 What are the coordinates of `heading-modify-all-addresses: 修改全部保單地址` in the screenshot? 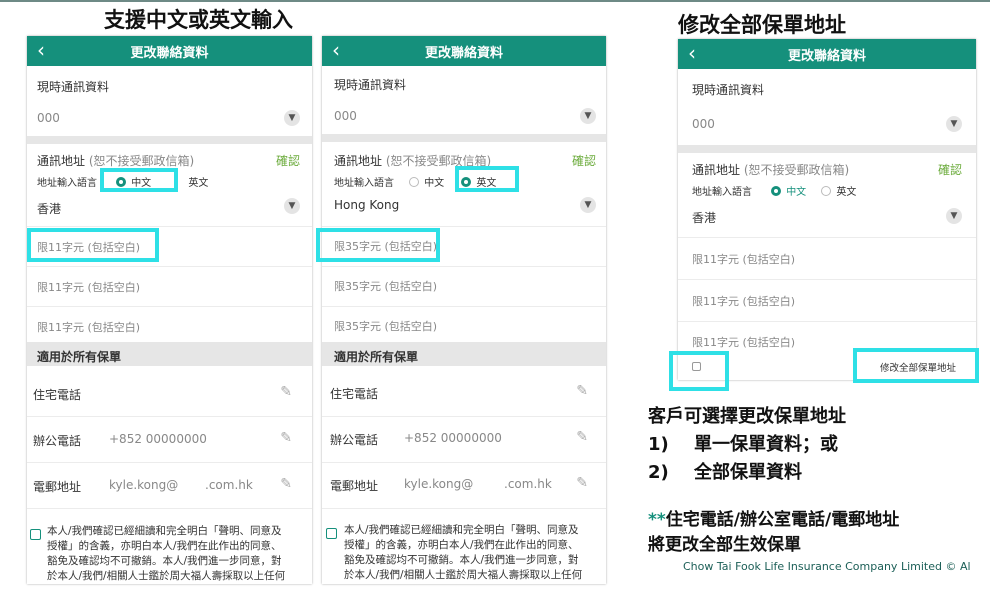 It's located at (762, 25).